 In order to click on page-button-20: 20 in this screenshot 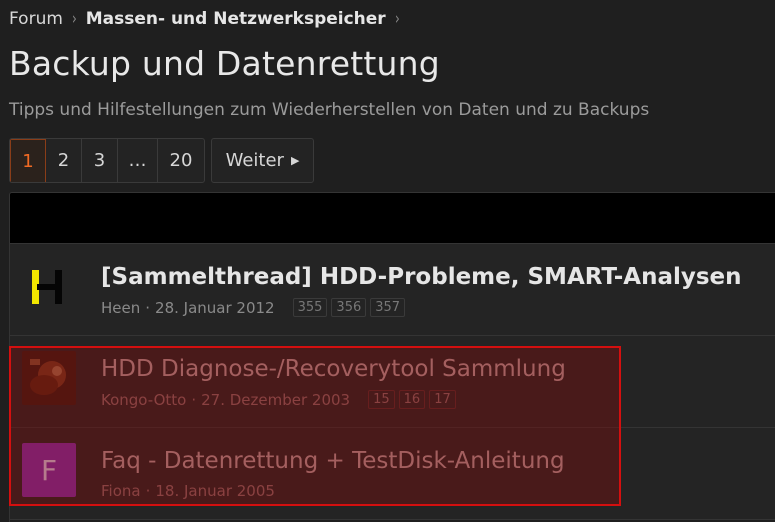, I will do `click(181, 160)`.